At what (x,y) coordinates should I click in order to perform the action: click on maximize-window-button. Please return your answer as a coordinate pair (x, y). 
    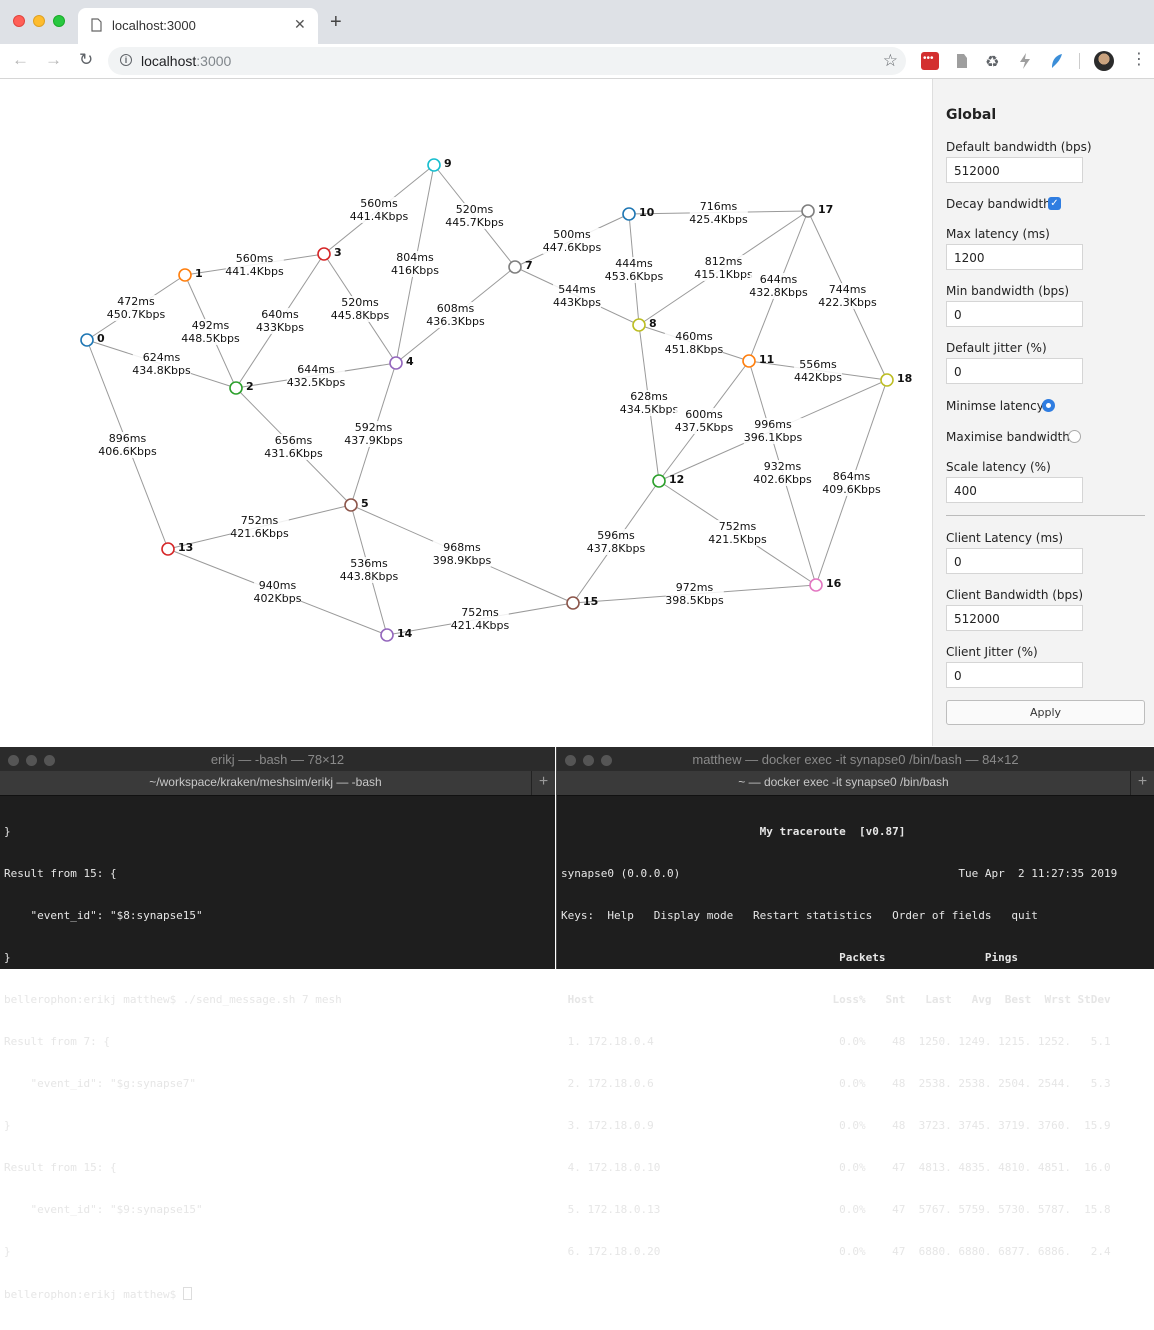
    Looking at the image, I should click on (59, 21).